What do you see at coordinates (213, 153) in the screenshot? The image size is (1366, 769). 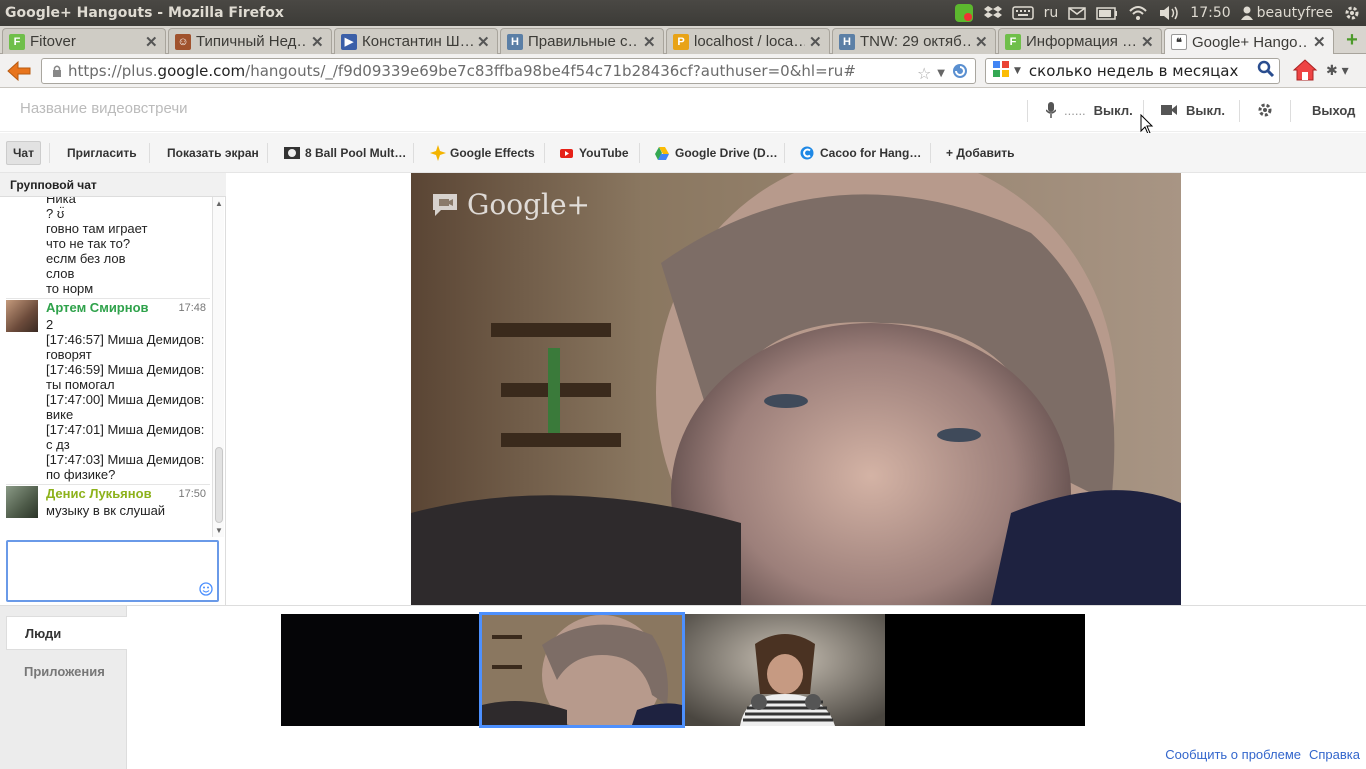 I see `screenshare-button: Показать экран` at bounding box center [213, 153].